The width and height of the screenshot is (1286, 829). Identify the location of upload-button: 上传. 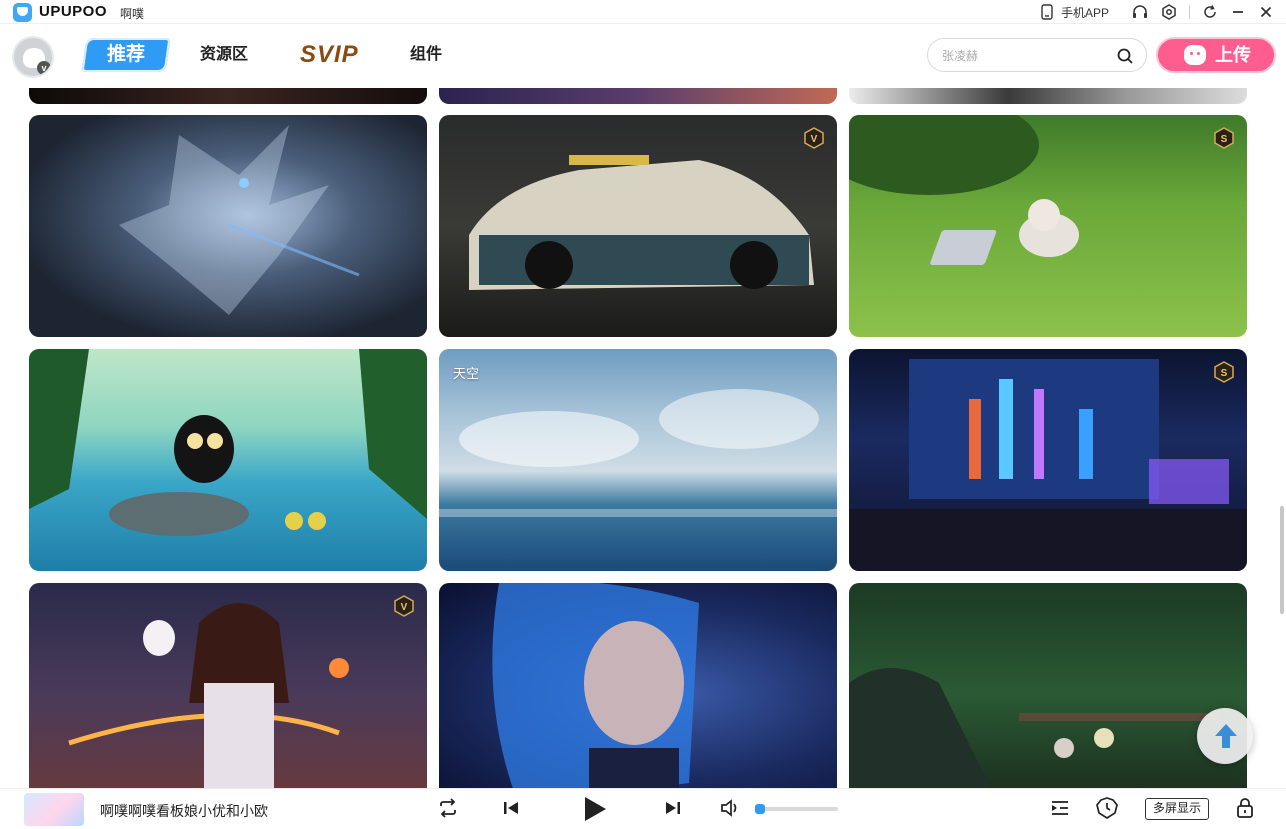
(1216, 55).